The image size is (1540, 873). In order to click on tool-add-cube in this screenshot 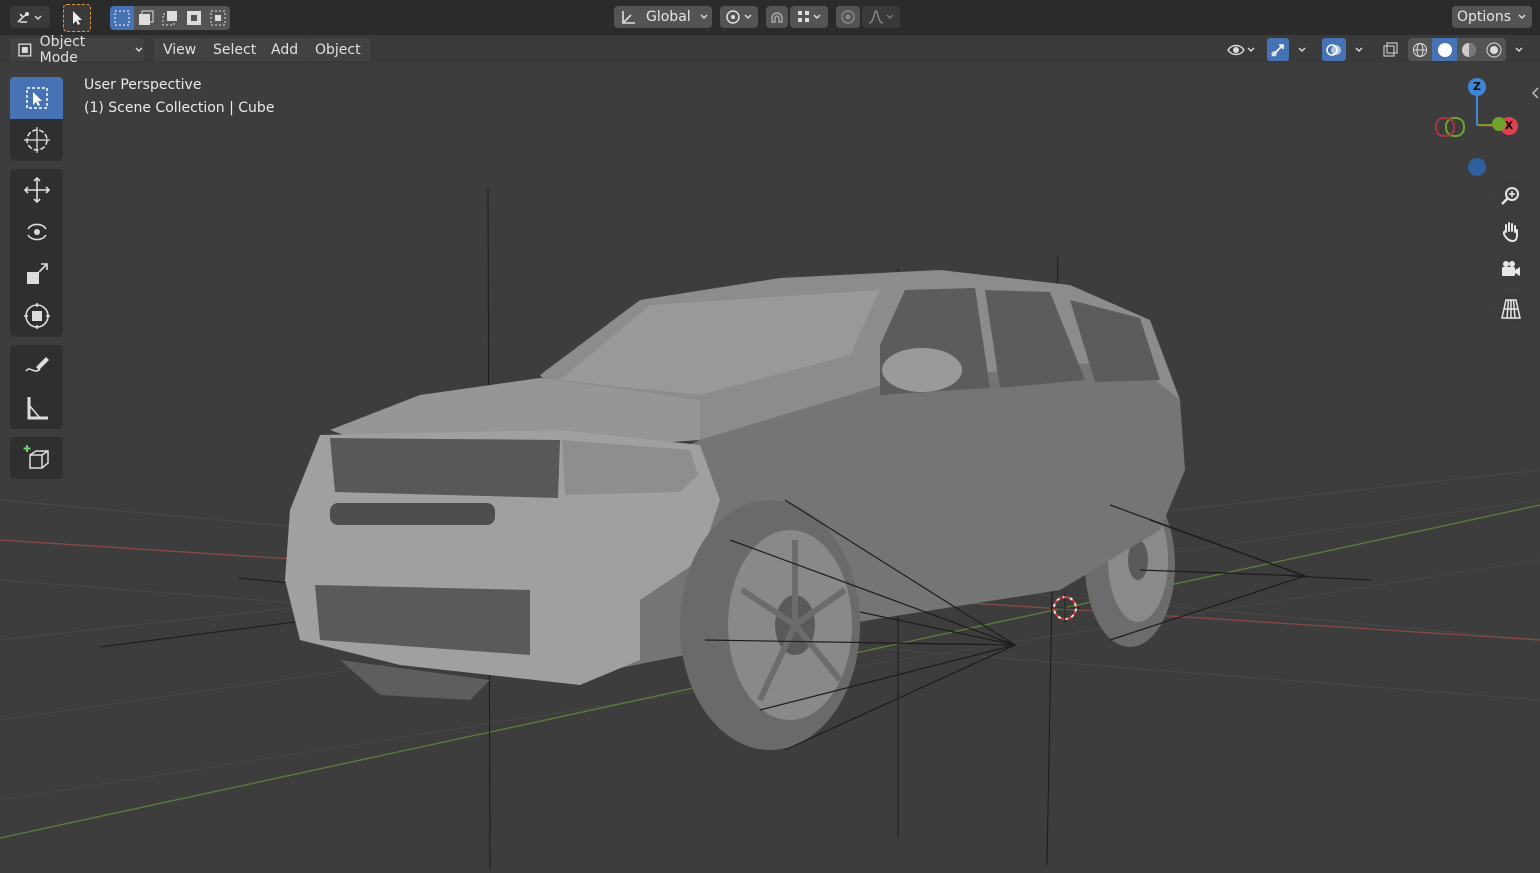, I will do `click(36, 458)`.